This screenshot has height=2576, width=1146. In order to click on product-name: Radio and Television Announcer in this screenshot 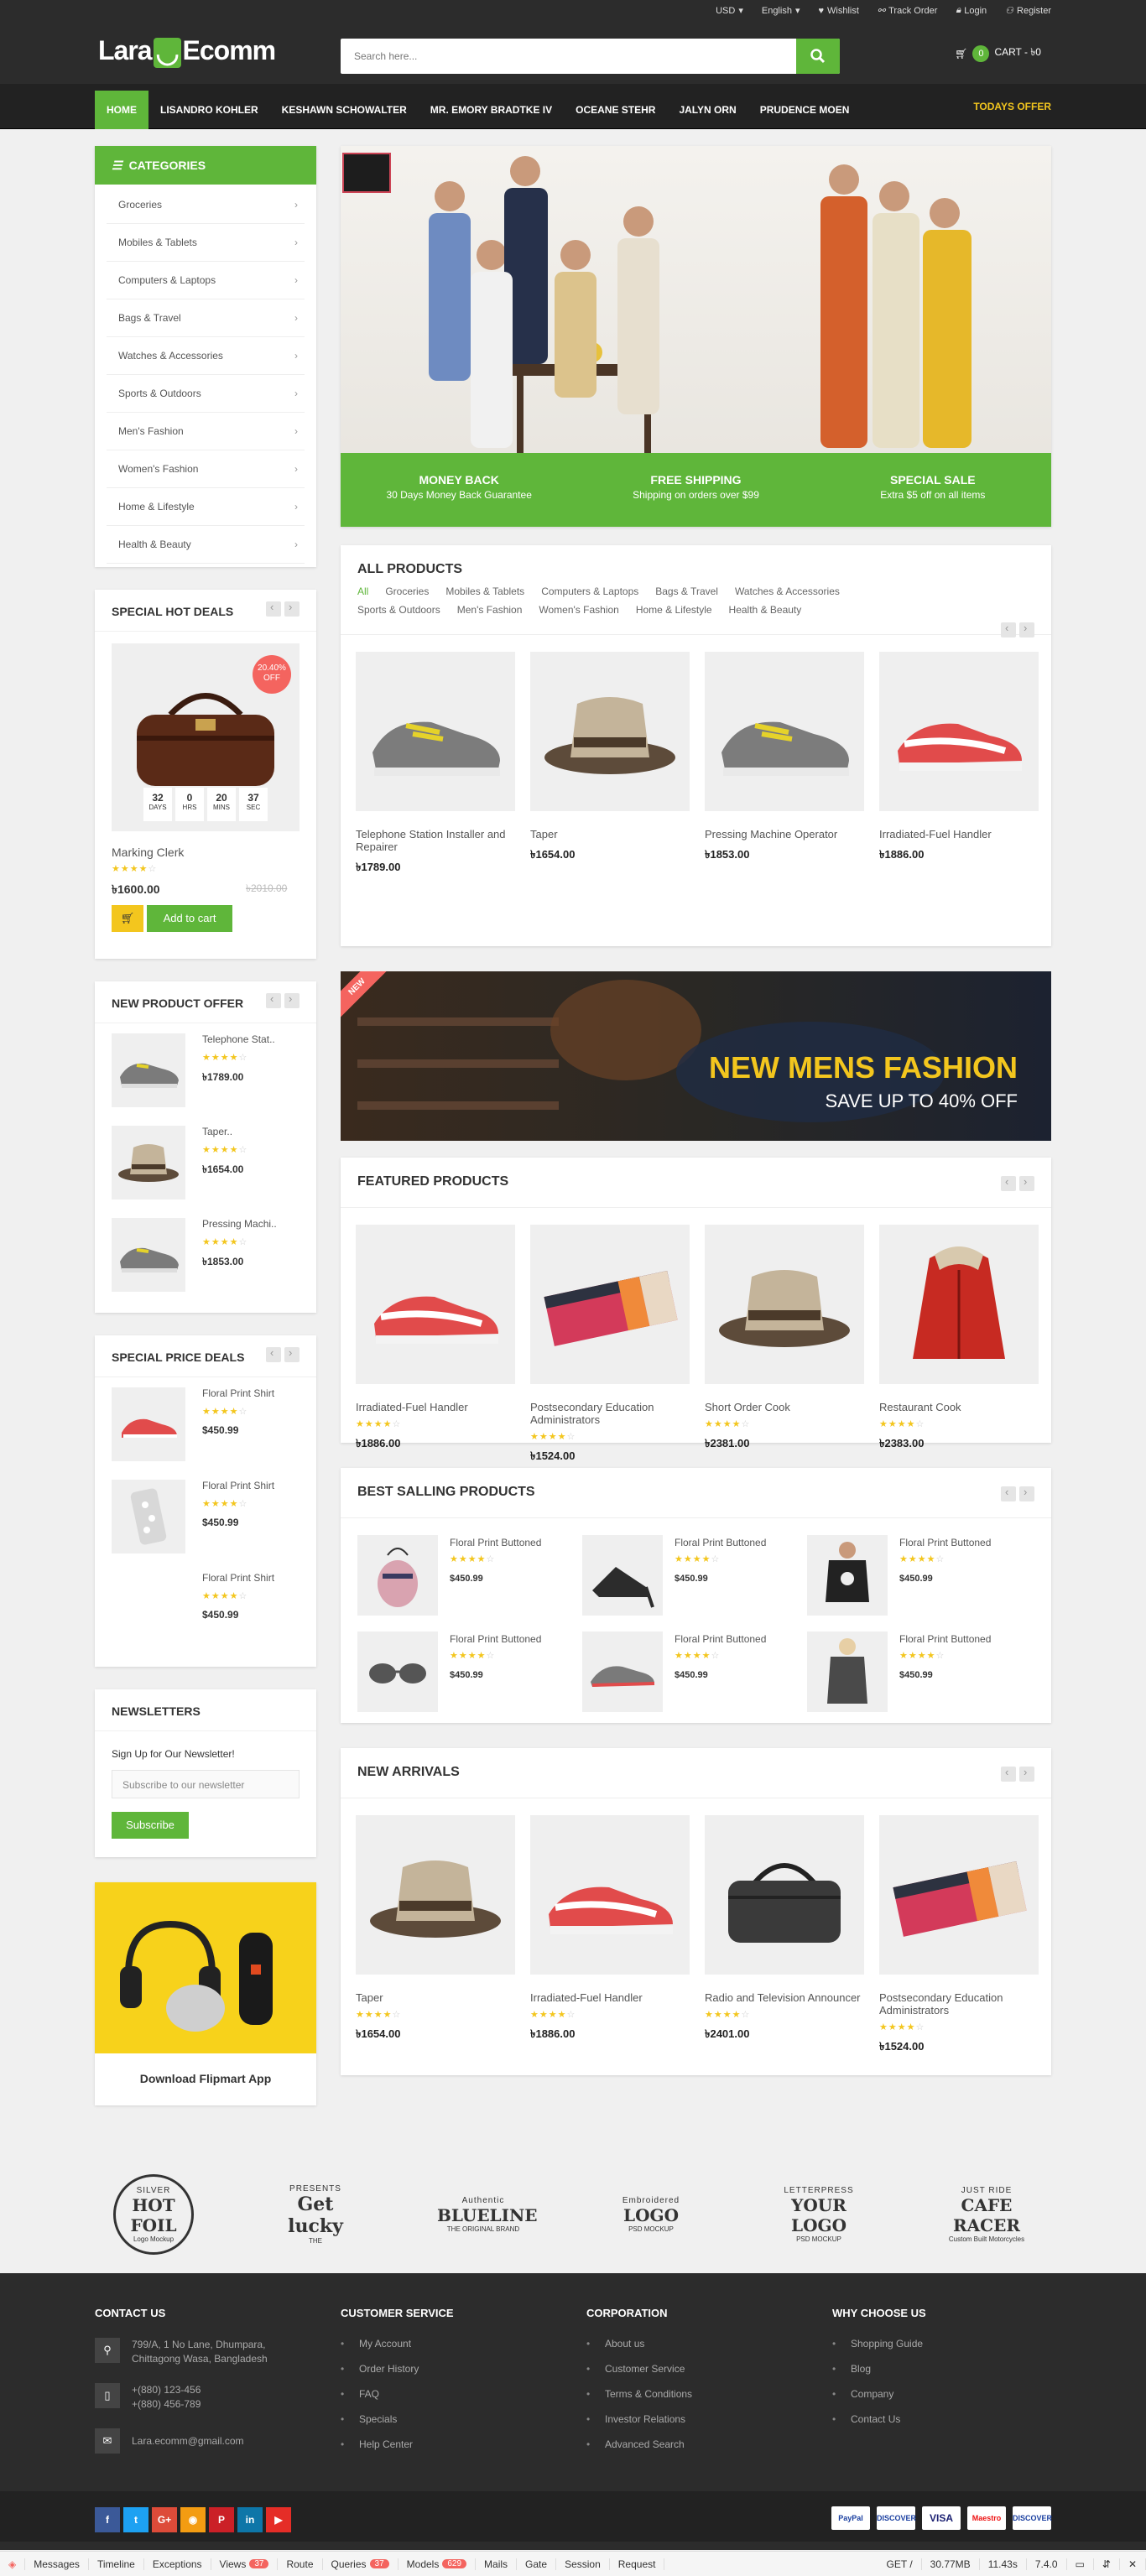, I will do `click(784, 1997)`.